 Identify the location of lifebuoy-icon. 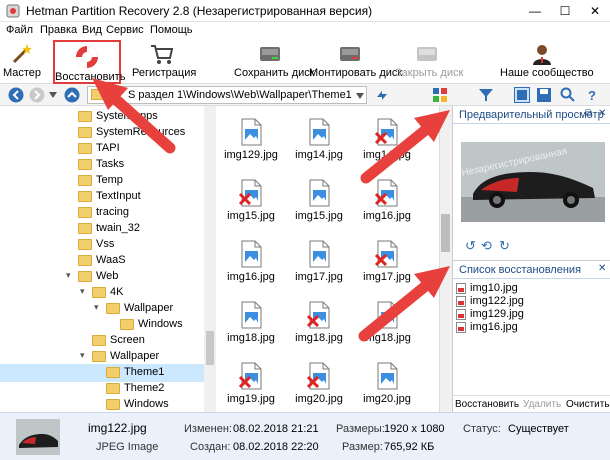
(87, 57).